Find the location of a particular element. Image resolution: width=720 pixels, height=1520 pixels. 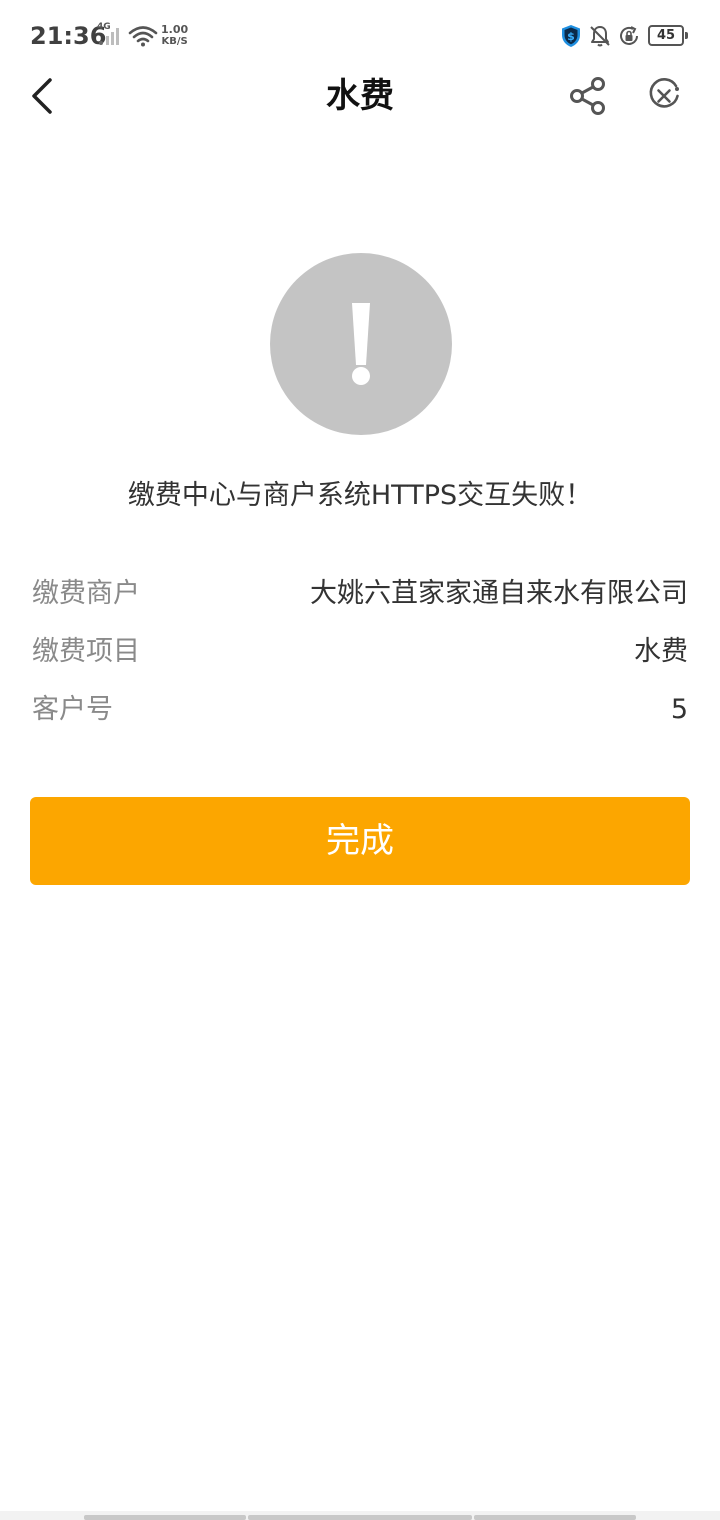

bottom-strip is located at coordinates (360, 1515).